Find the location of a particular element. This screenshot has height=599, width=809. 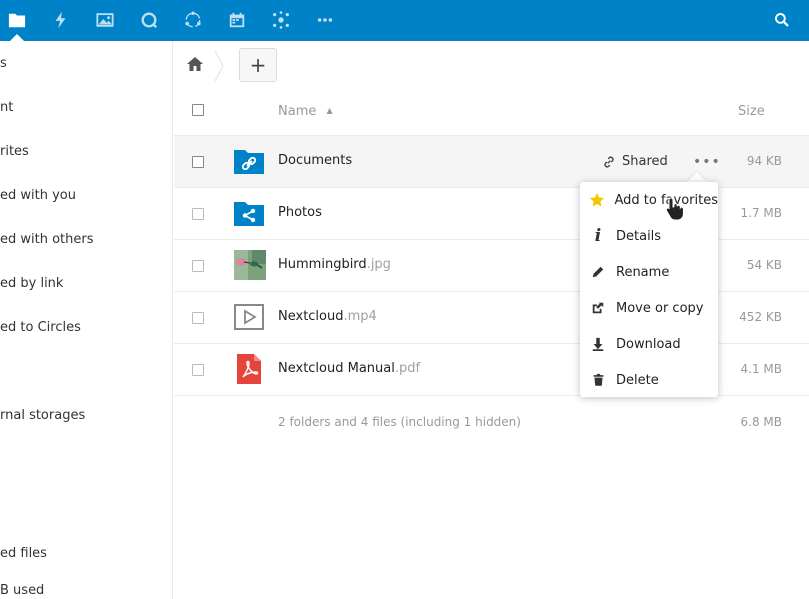

external-icon is located at coordinates (598, 308).